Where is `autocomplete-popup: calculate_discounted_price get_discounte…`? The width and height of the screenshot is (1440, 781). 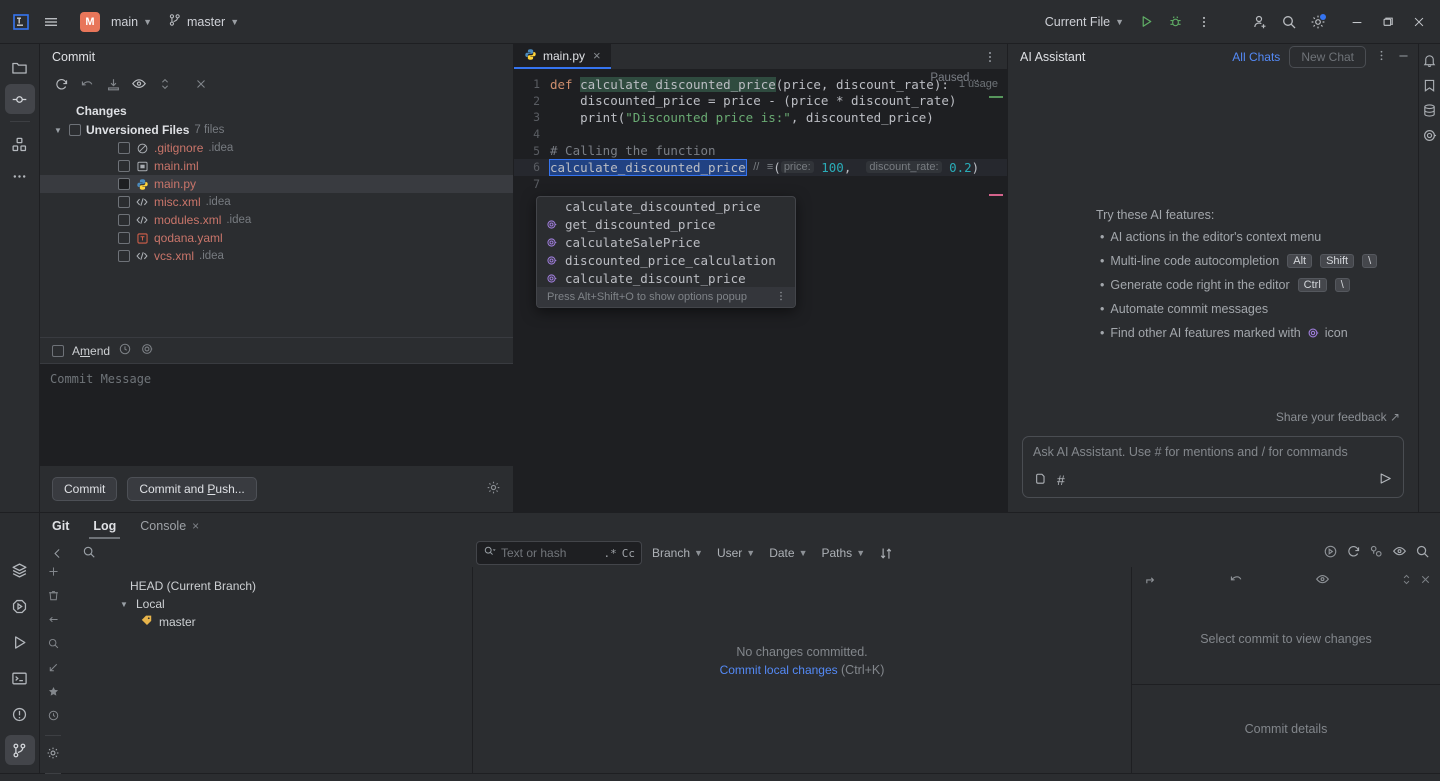
autocomplete-popup: calculate_discounted_price get_discounte… is located at coordinates (666, 252).